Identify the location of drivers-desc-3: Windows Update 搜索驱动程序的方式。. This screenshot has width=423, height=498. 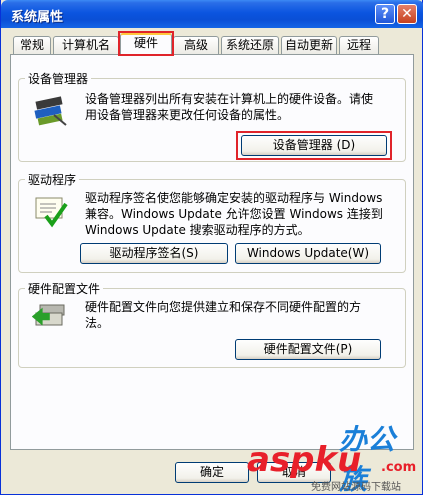
(197, 230).